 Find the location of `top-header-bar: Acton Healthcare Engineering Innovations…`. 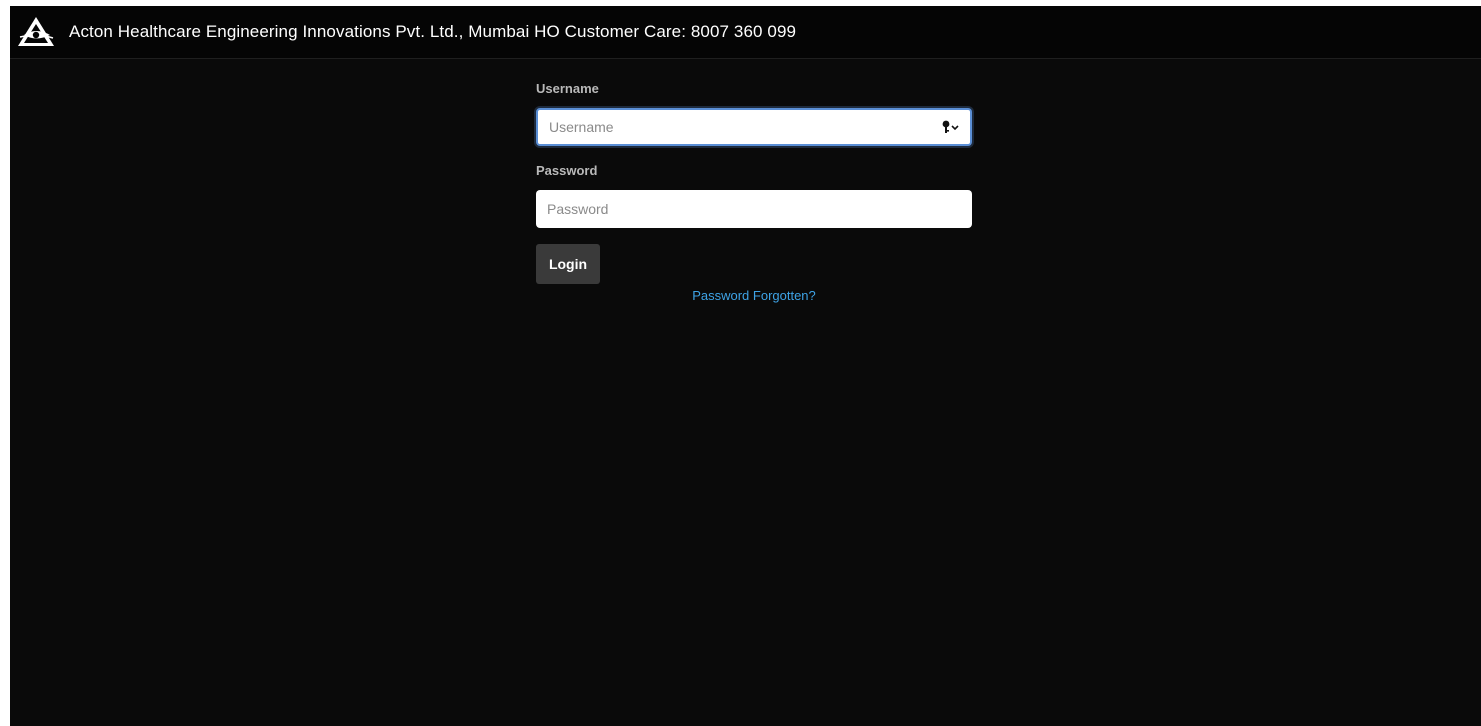

top-header-bar: Acton Healthcare Engineering Innovations… is located at coordinates (745, 32).